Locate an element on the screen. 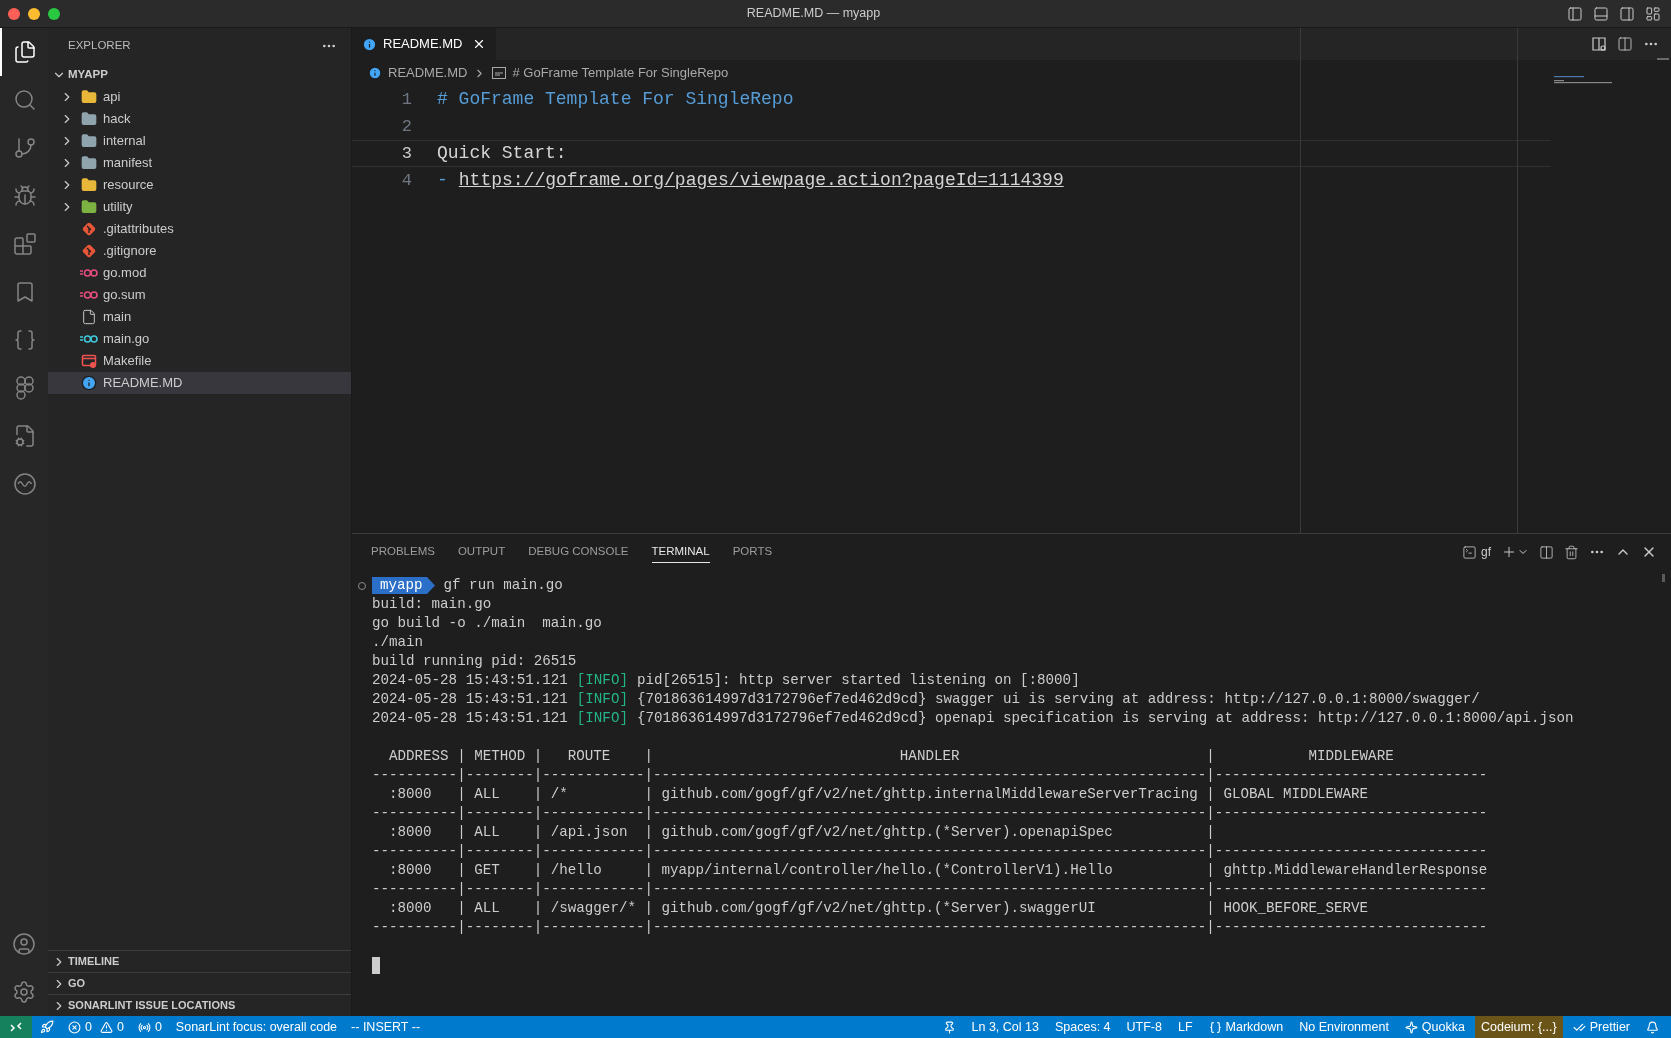 Image resolution: width=1671 pixels, height=1038 pixels. sidebar-section-header: TIMELINE is located at coordinates (199, 961).